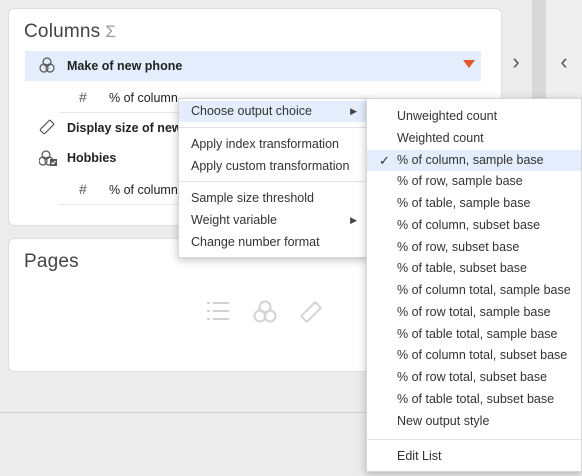  I want to click on submenu-item: % of row total, sample base, so click(474, 312).